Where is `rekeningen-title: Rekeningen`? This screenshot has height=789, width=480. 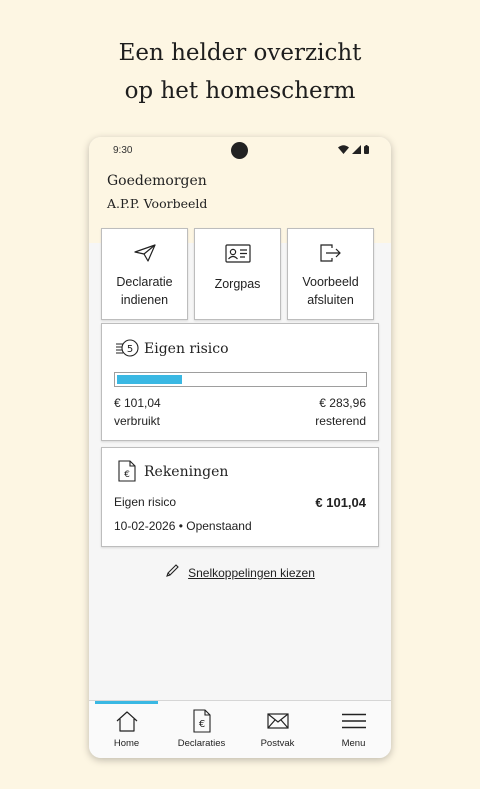
rekeningen-title: Rekeningen is located at coordinates (186, 472).